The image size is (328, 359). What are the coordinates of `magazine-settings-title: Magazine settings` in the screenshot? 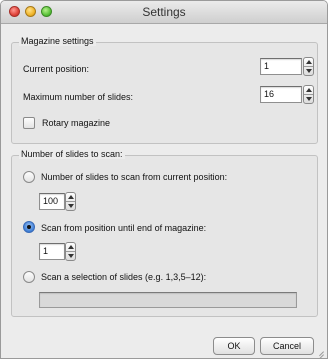 It's located at (57, 41).